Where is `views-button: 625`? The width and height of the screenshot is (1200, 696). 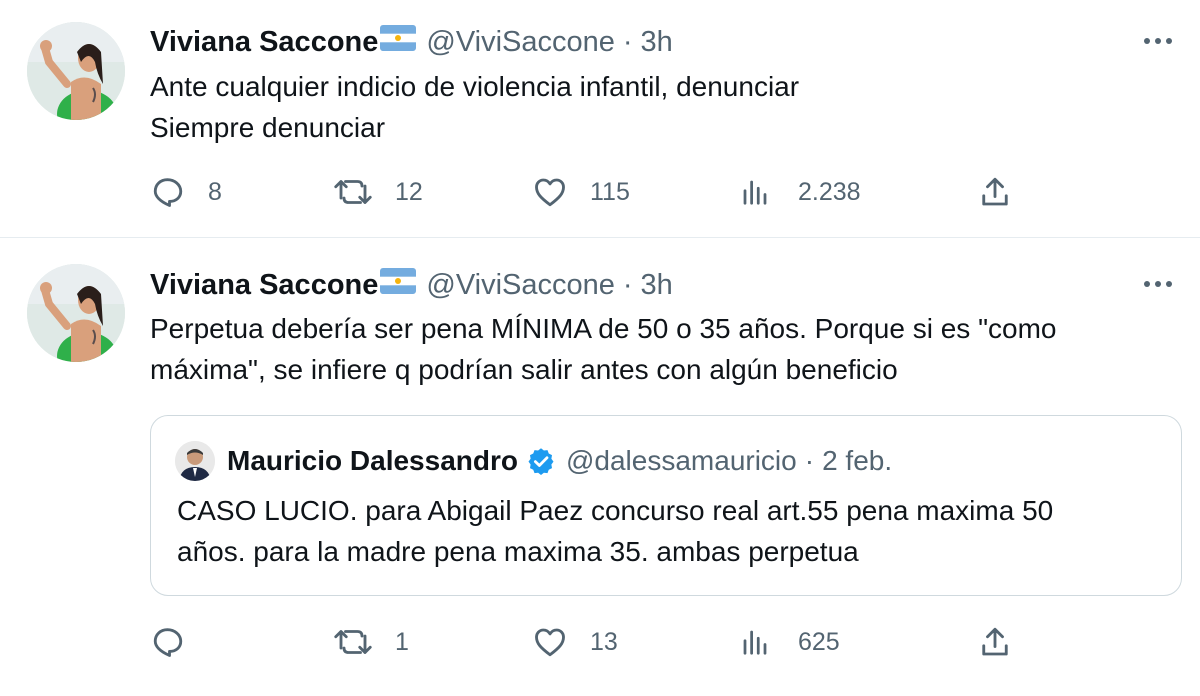 views-button: 625 is located at coordinates (790, 642).